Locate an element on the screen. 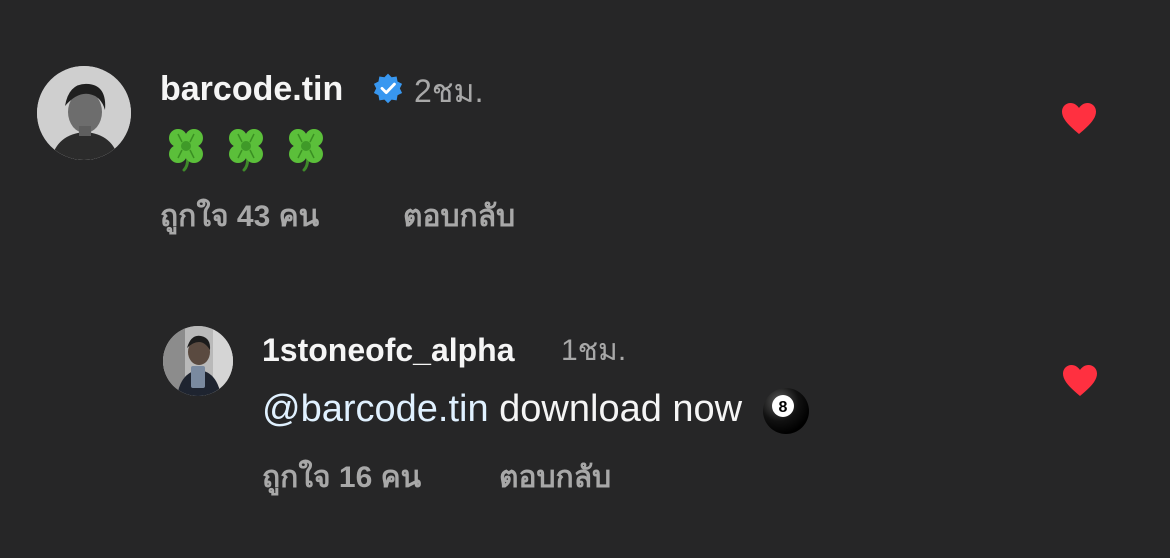 This screenshot has height=558, width=1170. pool-8-ball-icon: 8 is located at coordinates (785, 410).